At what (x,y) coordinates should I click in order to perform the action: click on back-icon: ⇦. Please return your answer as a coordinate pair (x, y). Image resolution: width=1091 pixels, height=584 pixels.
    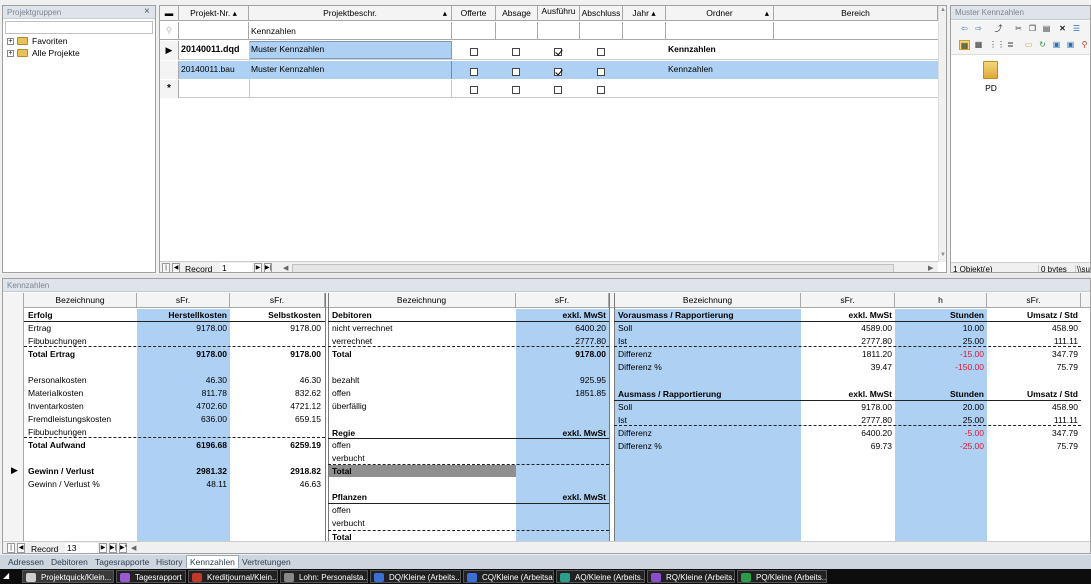
    Looking at the image, I should click on (964, 29).